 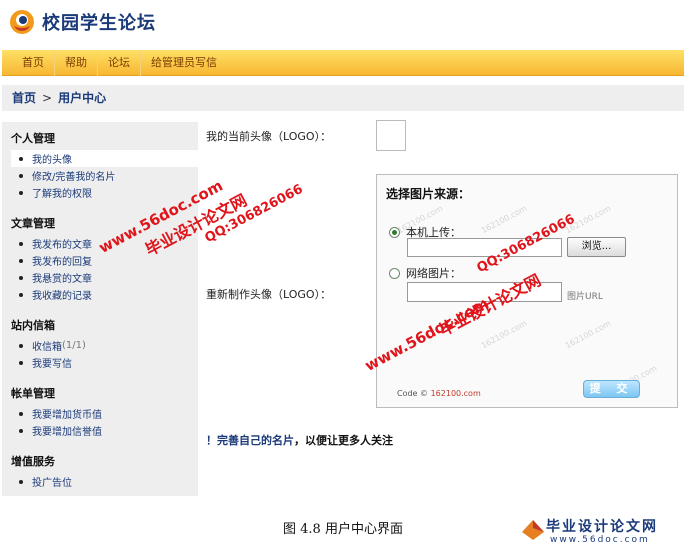 What do you see at coordinates (394, 232) in the screenshot?
I see `radio-local-upload` at bounding box center [394, 232].